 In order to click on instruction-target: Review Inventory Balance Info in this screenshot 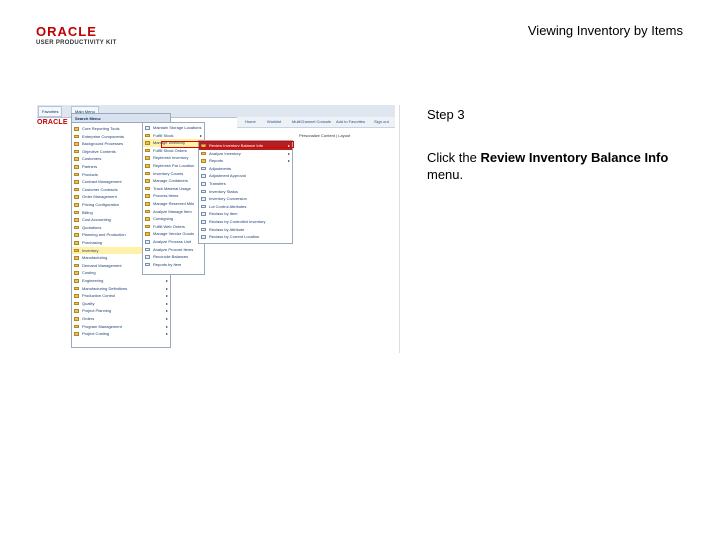, I will do `click(574, 157)`.